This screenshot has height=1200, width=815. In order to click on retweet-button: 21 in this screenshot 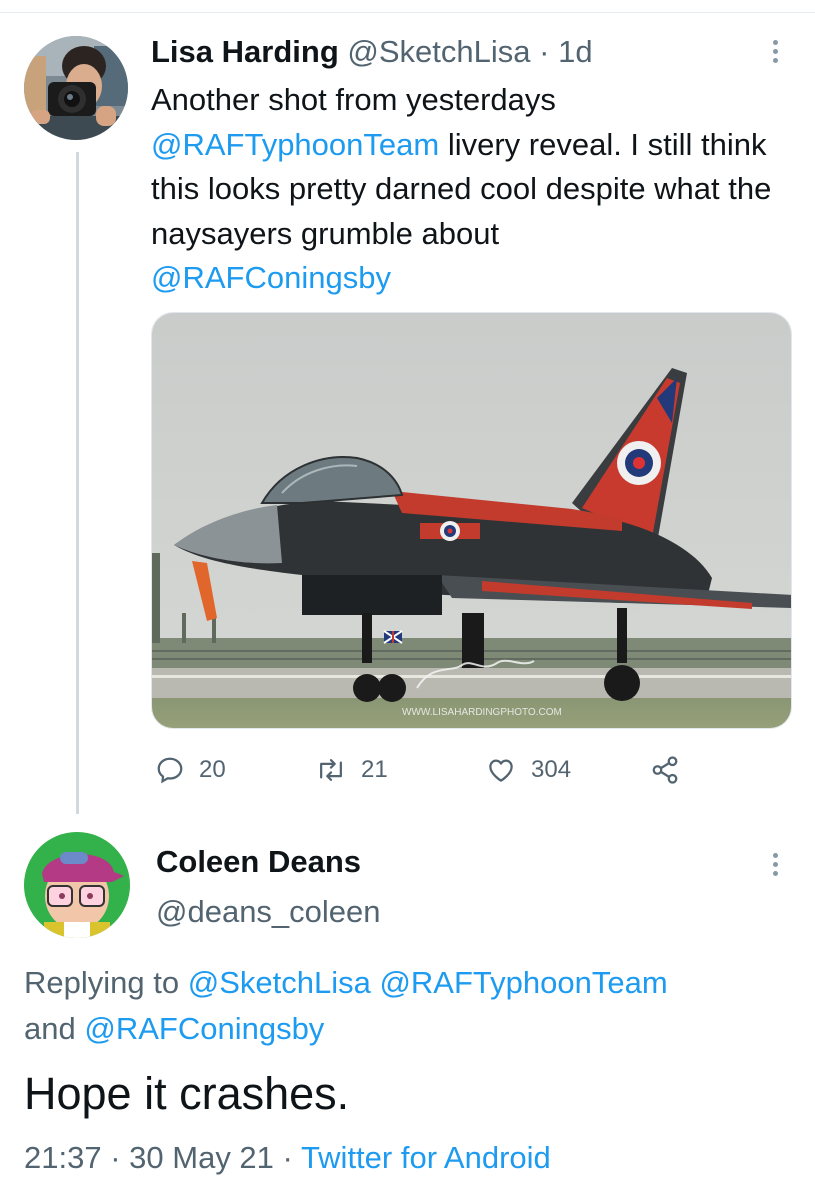, I will do `click(351, 770)`.